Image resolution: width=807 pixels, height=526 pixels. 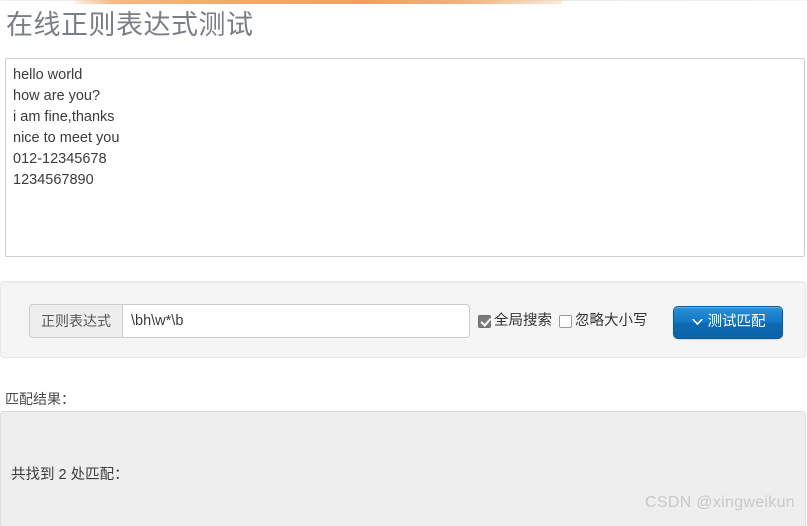 What do you see at coordinates (484, 321) in the screenshot?
I see `checkbox-global-search` at bounding box center [484, 321].